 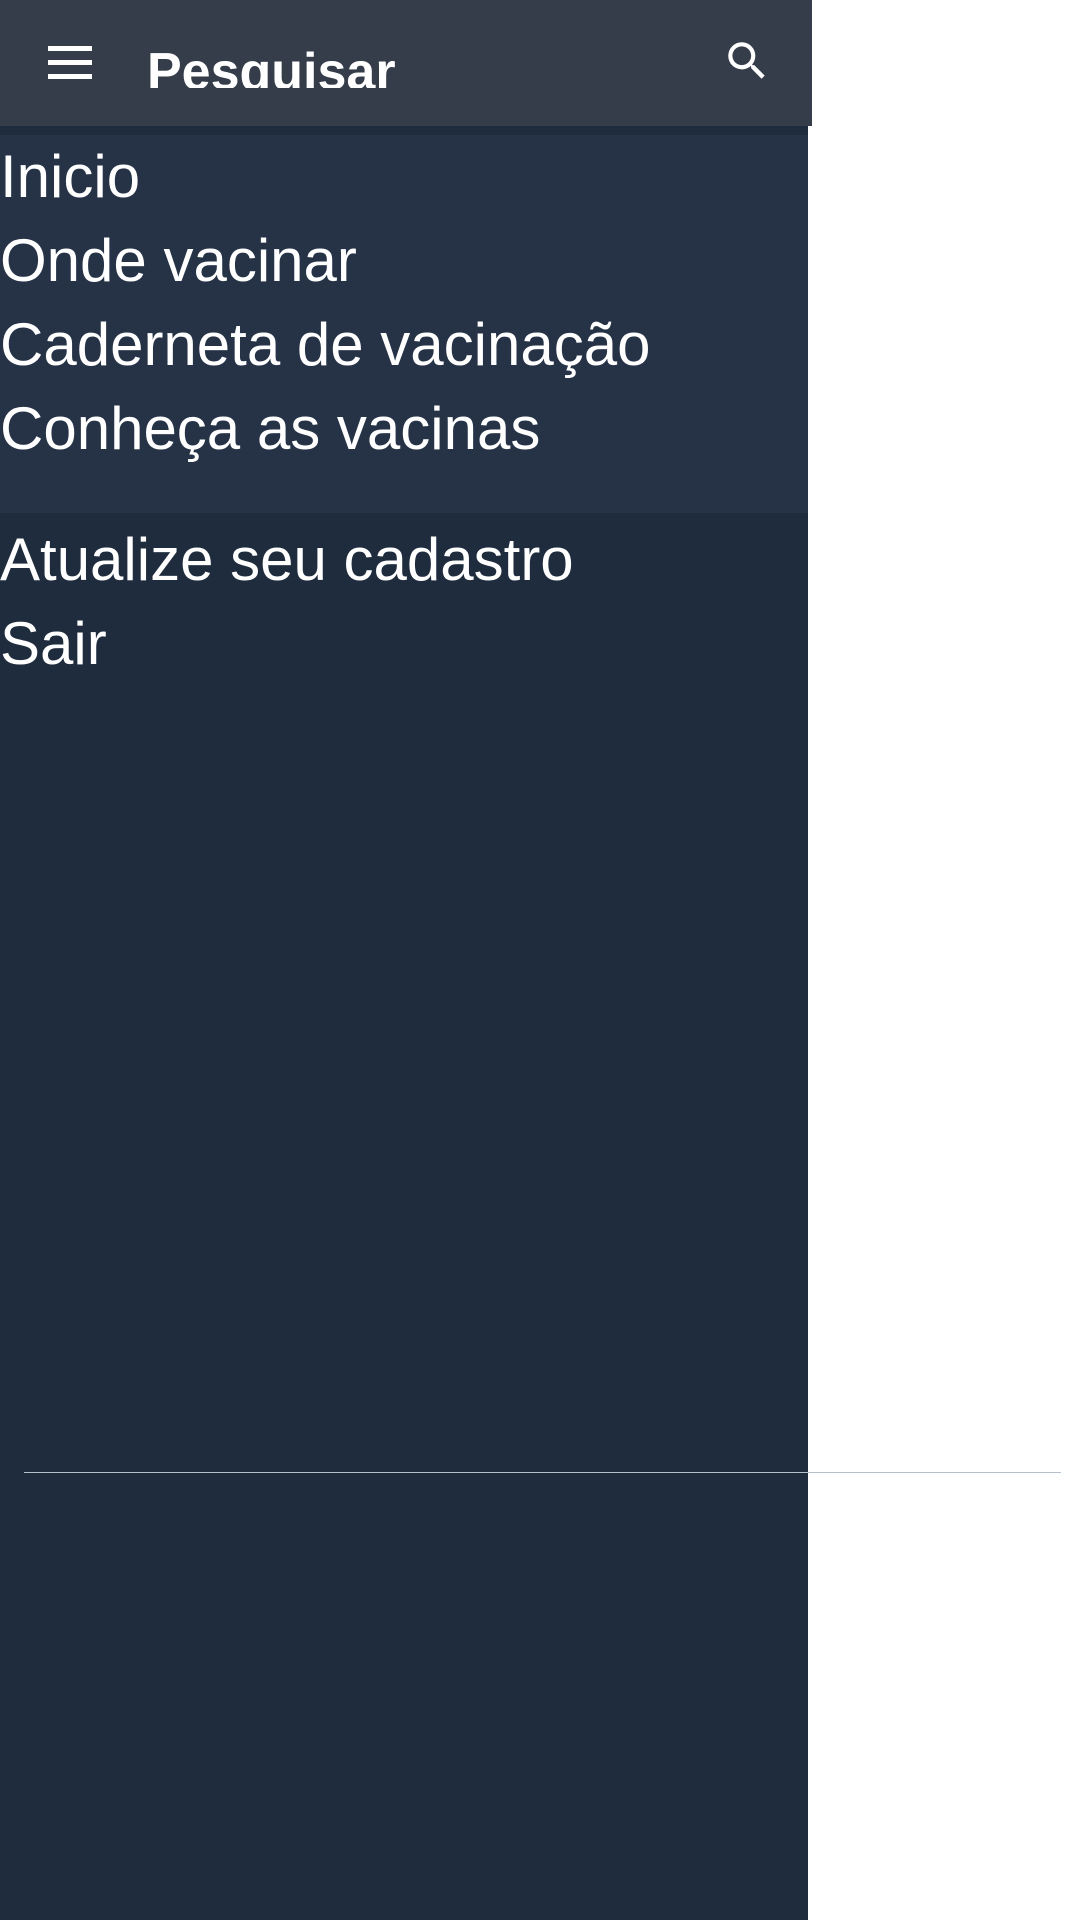 I want to click on drawer-item-sair: Sair, so click(x=404, y=644).